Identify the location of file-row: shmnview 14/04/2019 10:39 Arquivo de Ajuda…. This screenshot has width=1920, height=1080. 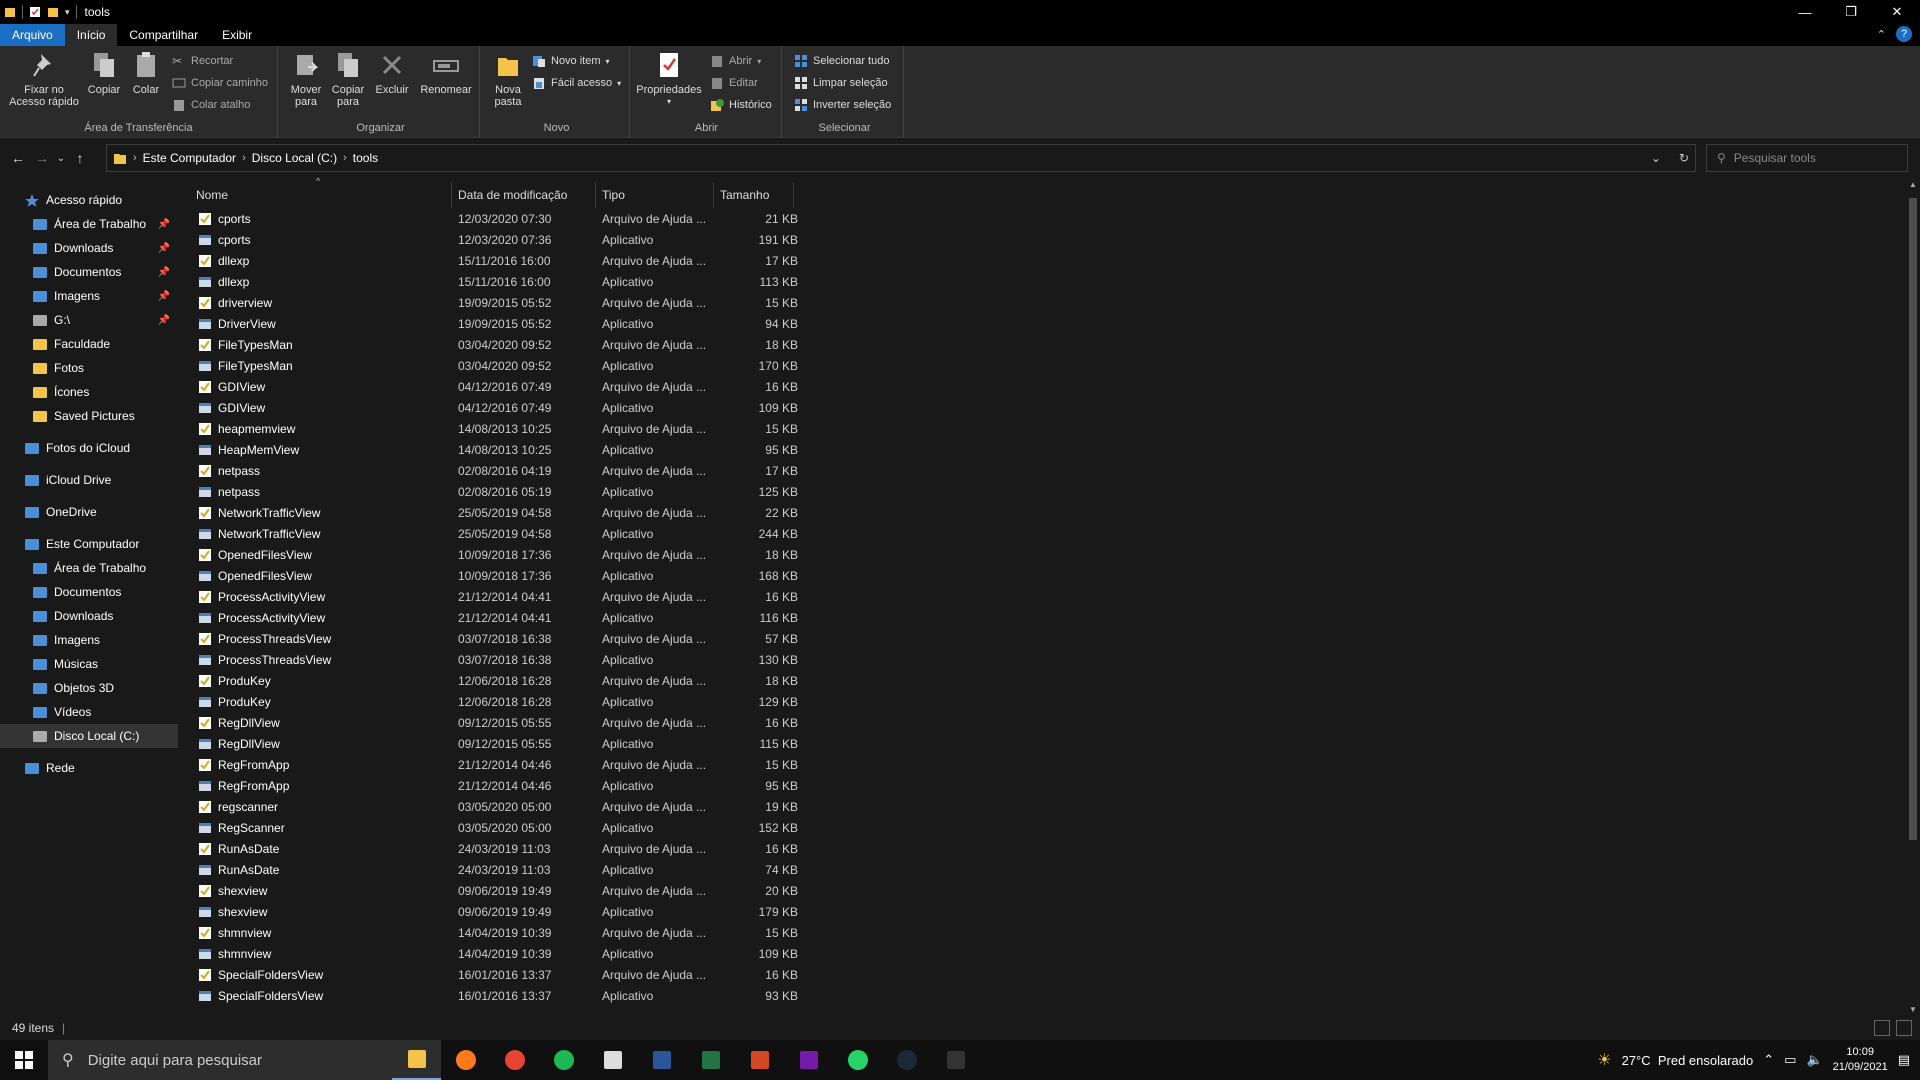
(488, 932).